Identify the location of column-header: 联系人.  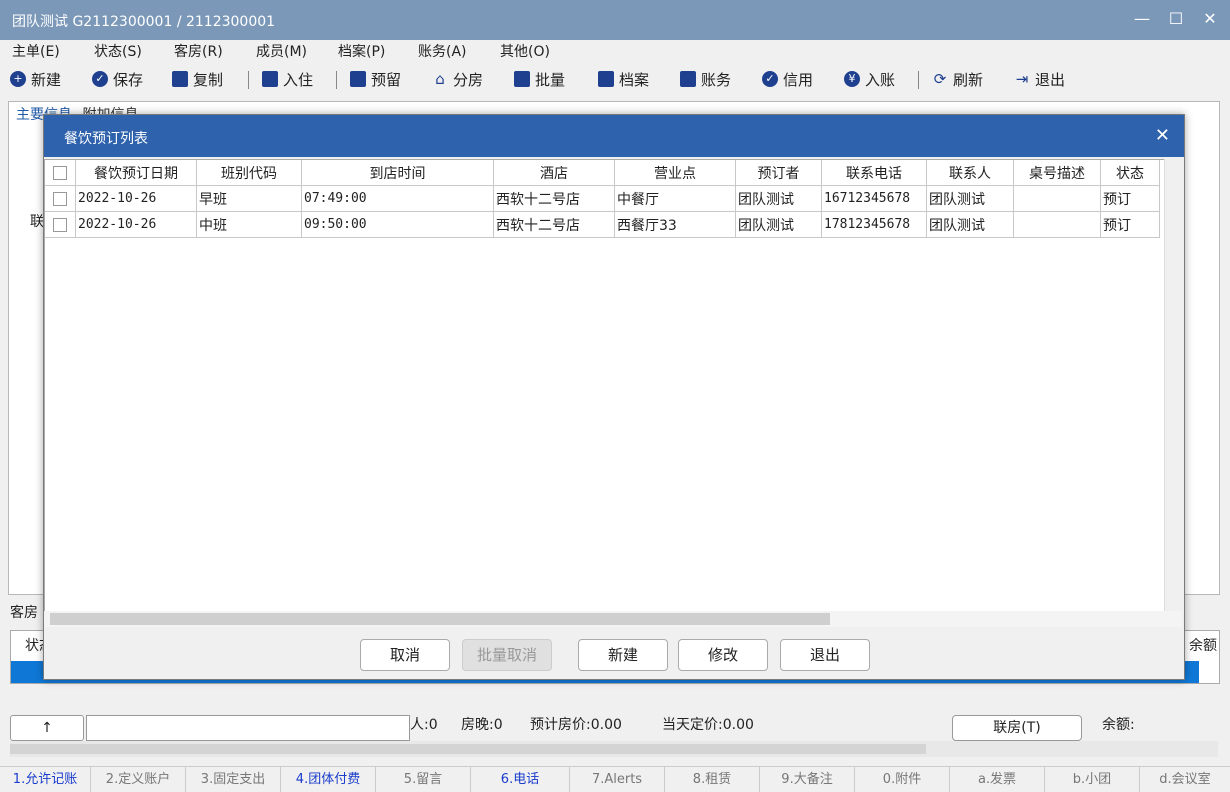
(970, 173).